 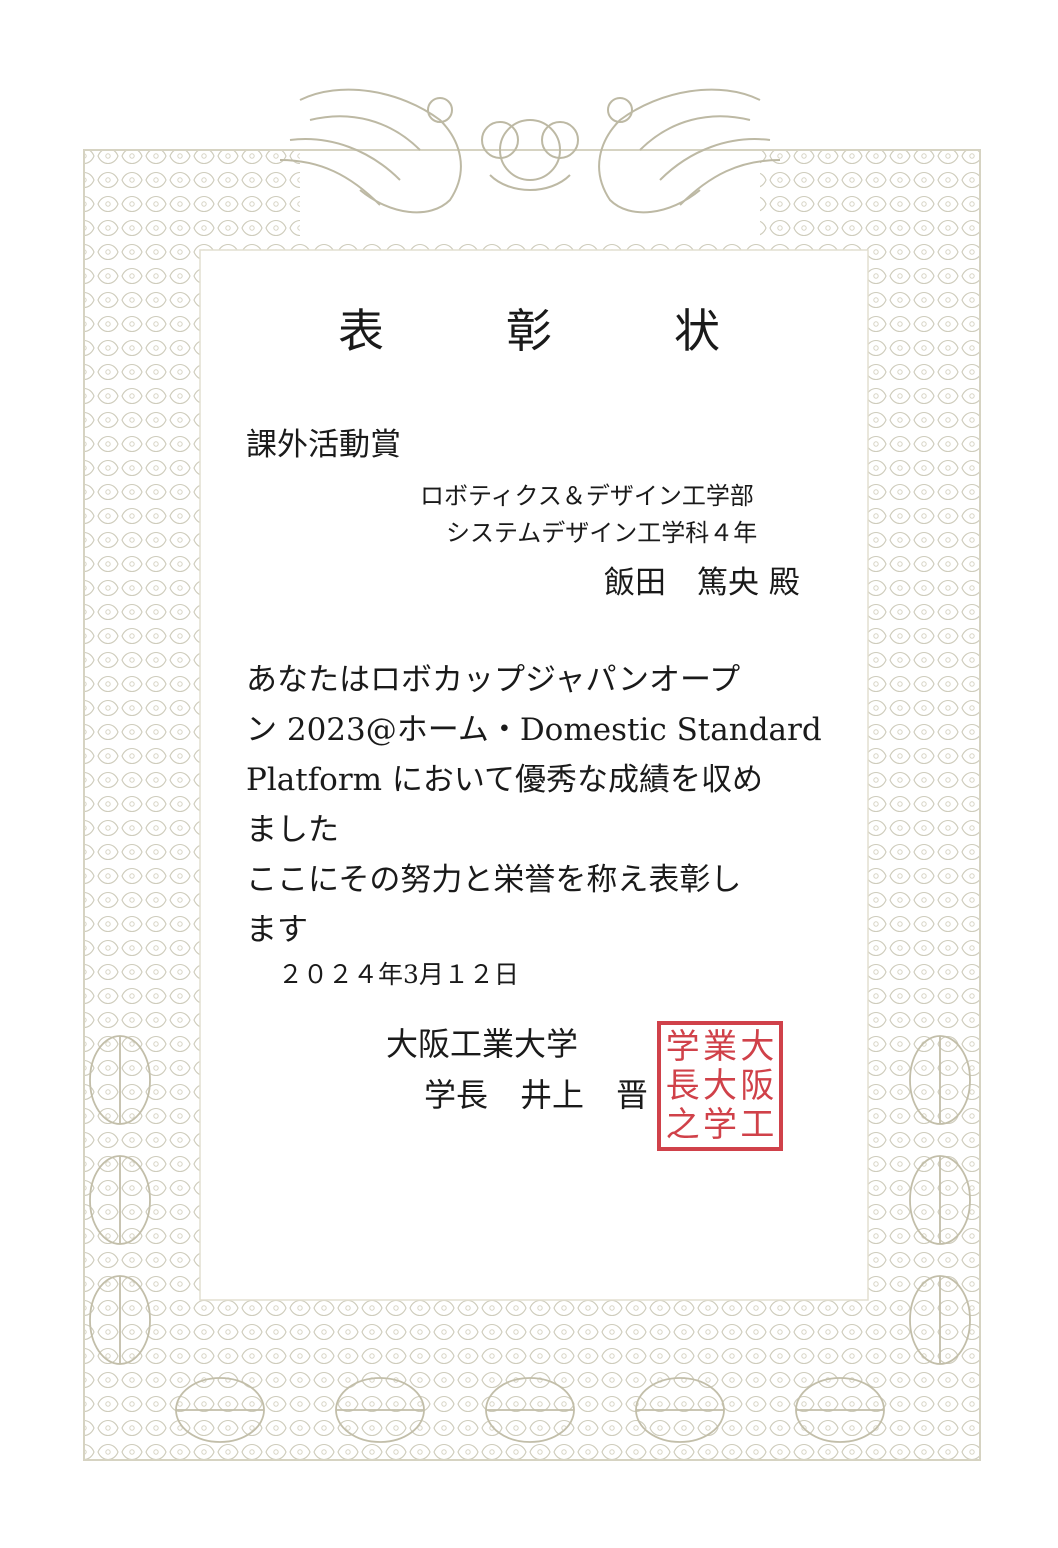 What do you see at coordinates (494, 880) in the screenshot?
I see `body-line: ここにその努力と栄誉を称え表彰し` at bounding box center [494, 880].